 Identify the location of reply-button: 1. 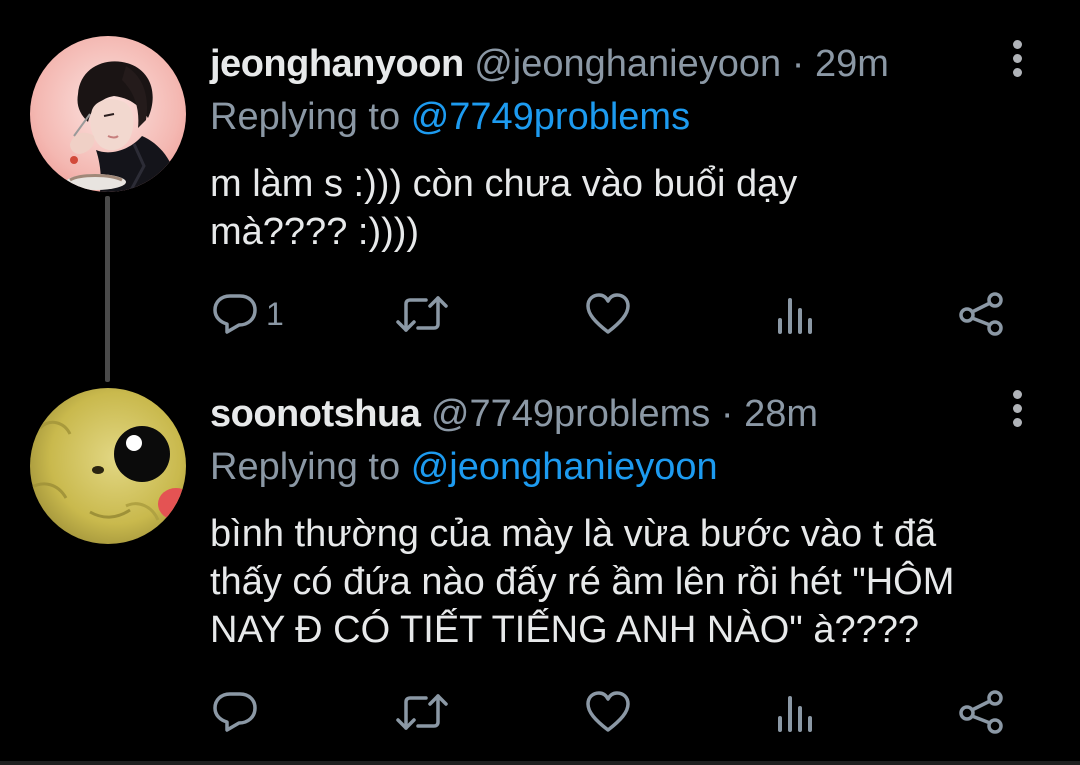
(248, 314).